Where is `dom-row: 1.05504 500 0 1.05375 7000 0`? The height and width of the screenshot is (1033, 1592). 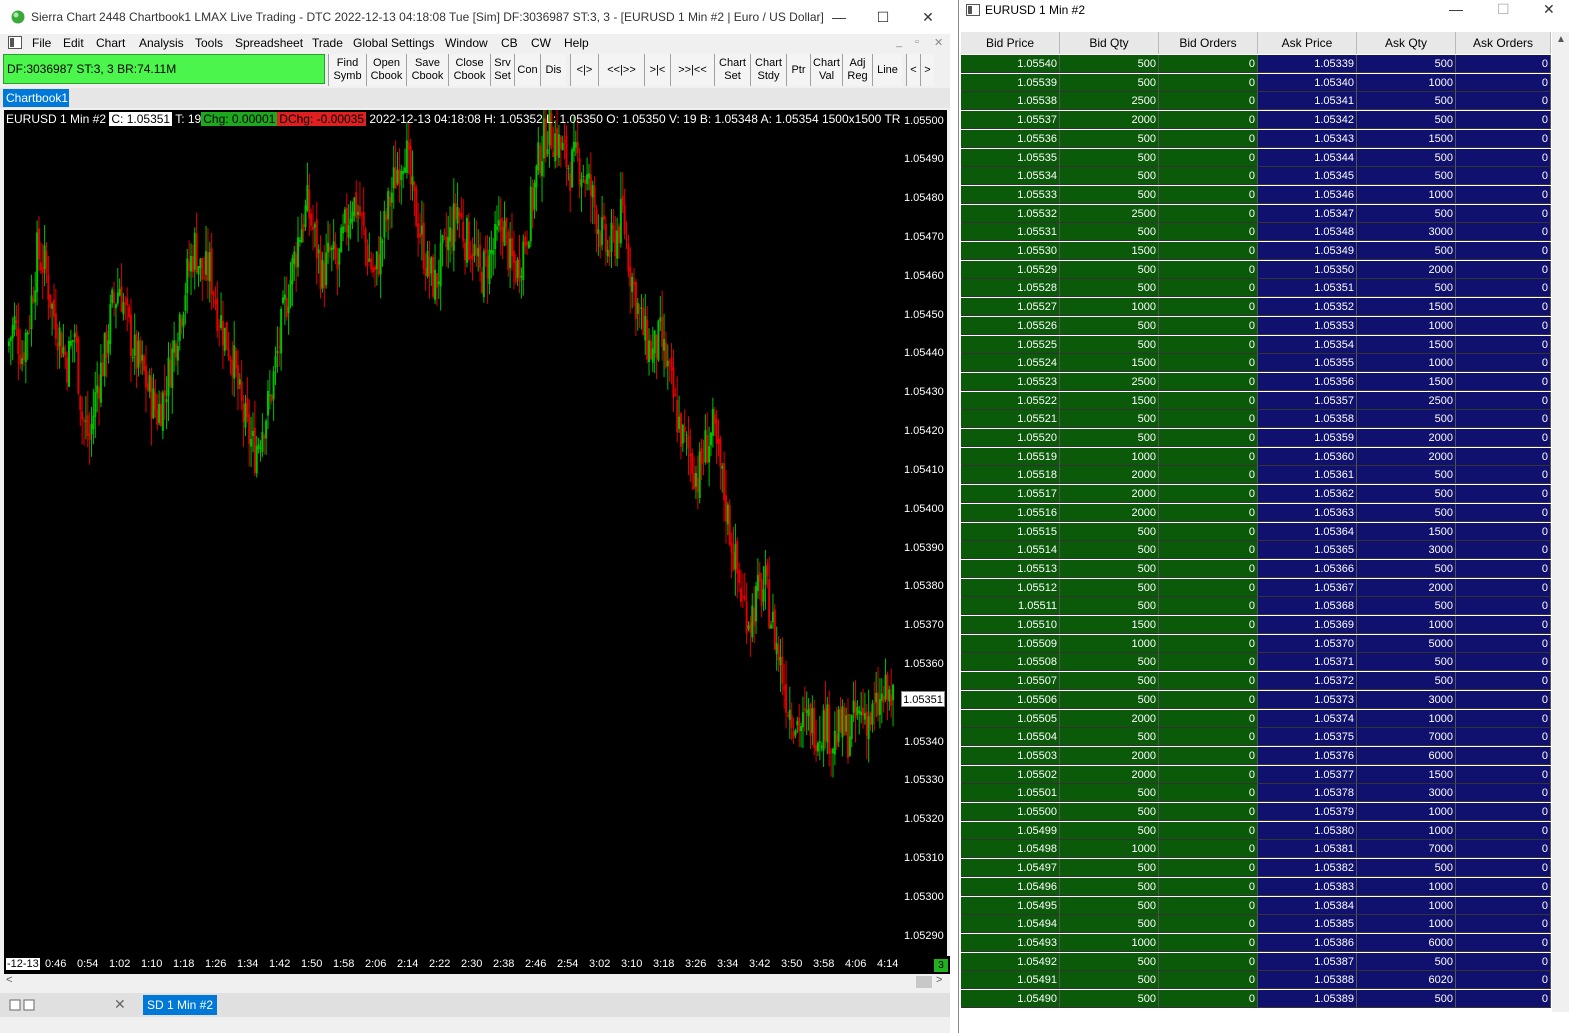
dom-row: 1.05504 500 0 1.05375 7000 0 is located at coordinates (1256, 737).